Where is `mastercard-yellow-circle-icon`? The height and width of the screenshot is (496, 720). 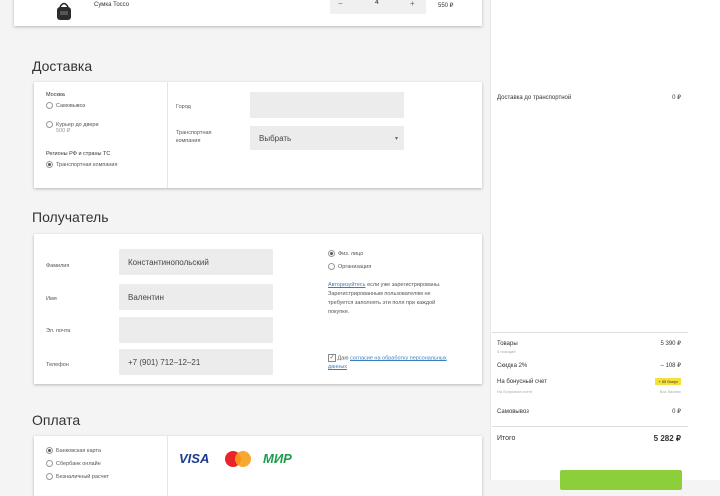
mastercard-yellow-circle-icon is located at coordinates (243, 459).